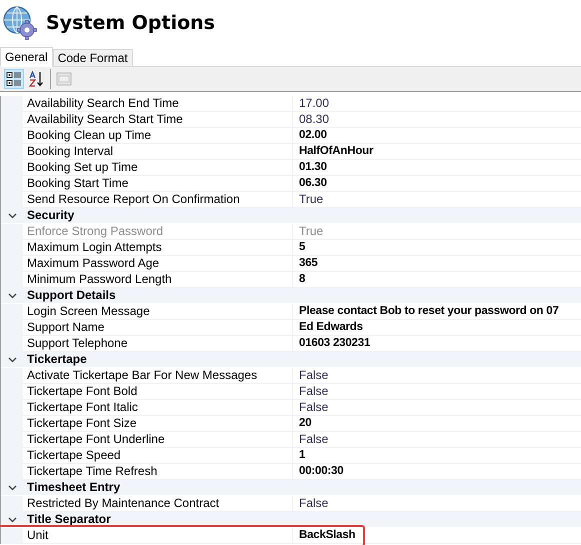 This screenshot has height=545, width=581. I want to click on property-name: Booking Interval, so click(158, 152).